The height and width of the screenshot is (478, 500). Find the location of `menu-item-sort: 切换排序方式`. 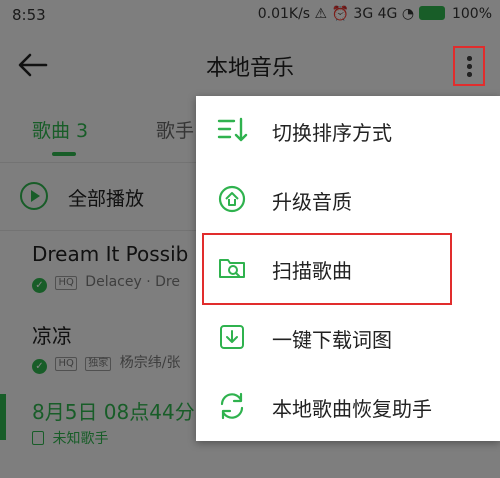

menu-item-sort: 切换排序方式 is located at coordinates (348, 130).